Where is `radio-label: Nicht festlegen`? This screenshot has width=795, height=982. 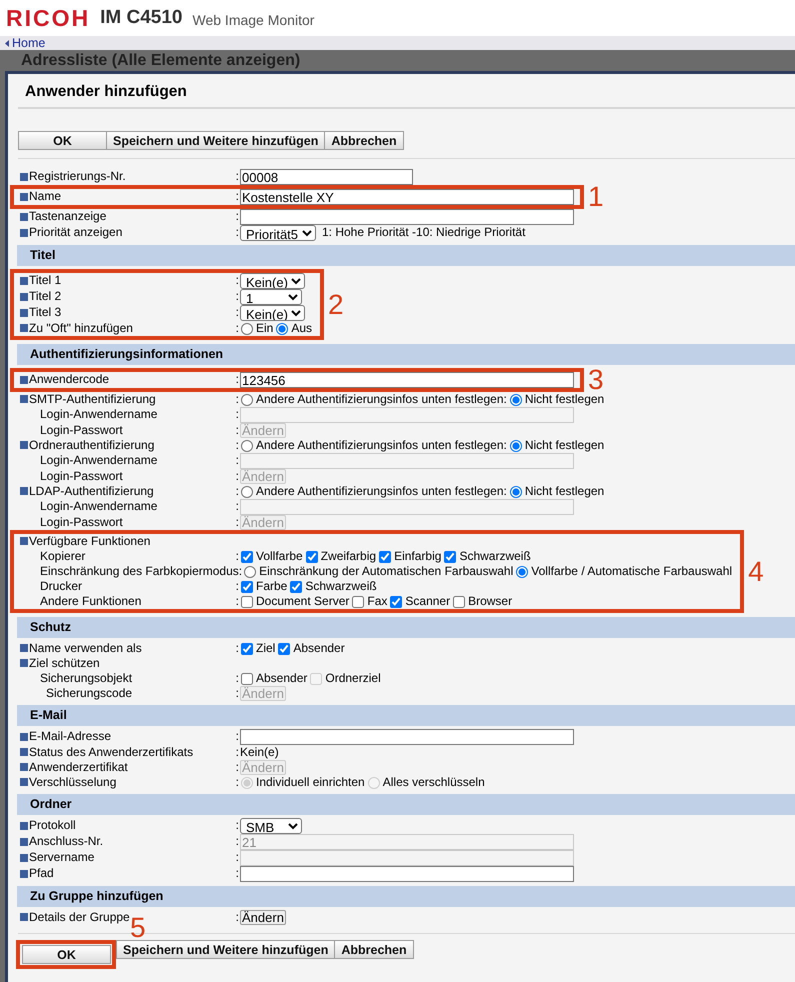
radio-label: Nicht festlegen is located at coordinates (564, 399).